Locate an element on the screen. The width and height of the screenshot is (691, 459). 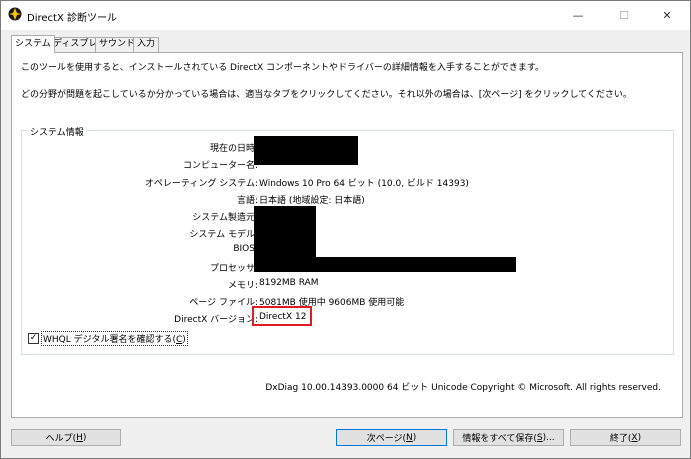
save-label: 情報をすべて保存( is located at coordinates (499, 439).